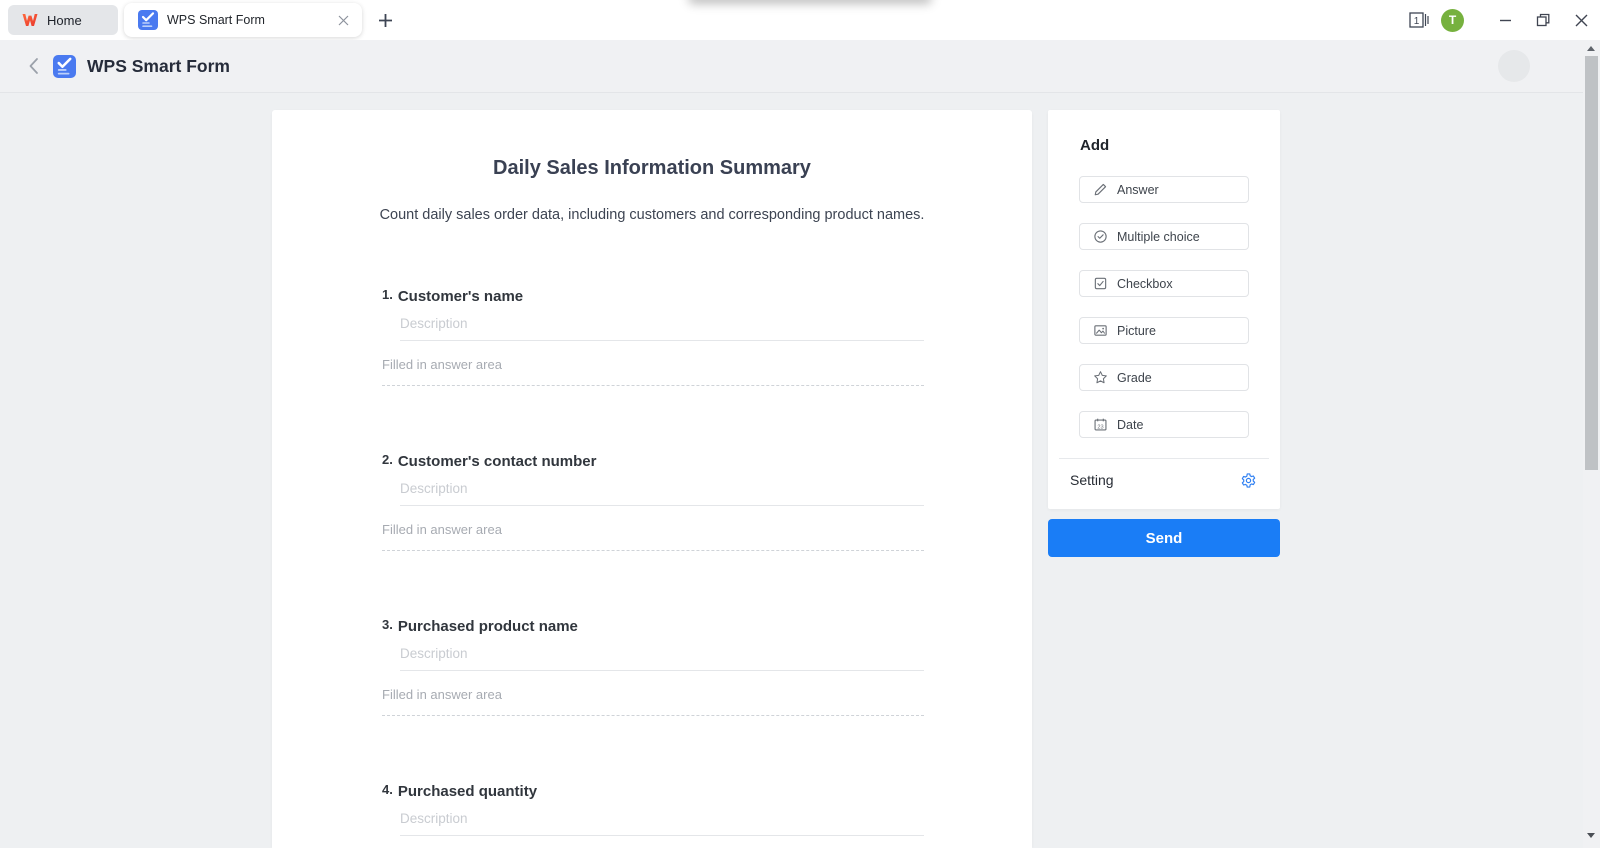 This screenshot has width=1600, height=848. Describe the element at coordinates (216, 20) in the screenshot. I see `tab-smart-form-label: WPS Smart Form` at that location.